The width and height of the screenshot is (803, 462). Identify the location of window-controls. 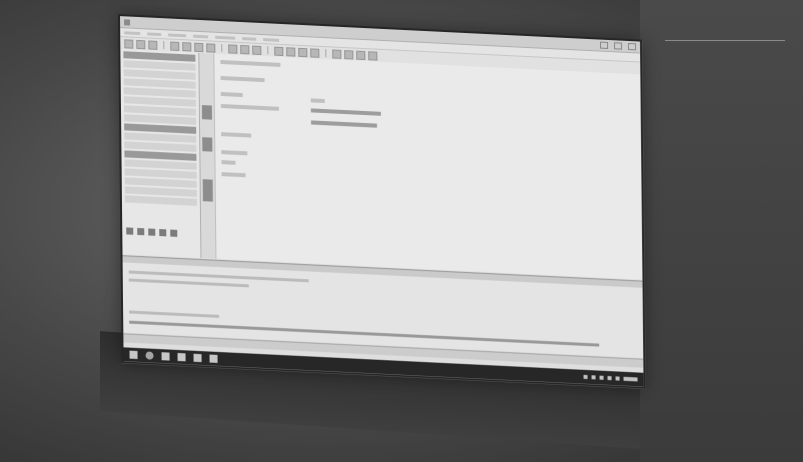
(620, 46).